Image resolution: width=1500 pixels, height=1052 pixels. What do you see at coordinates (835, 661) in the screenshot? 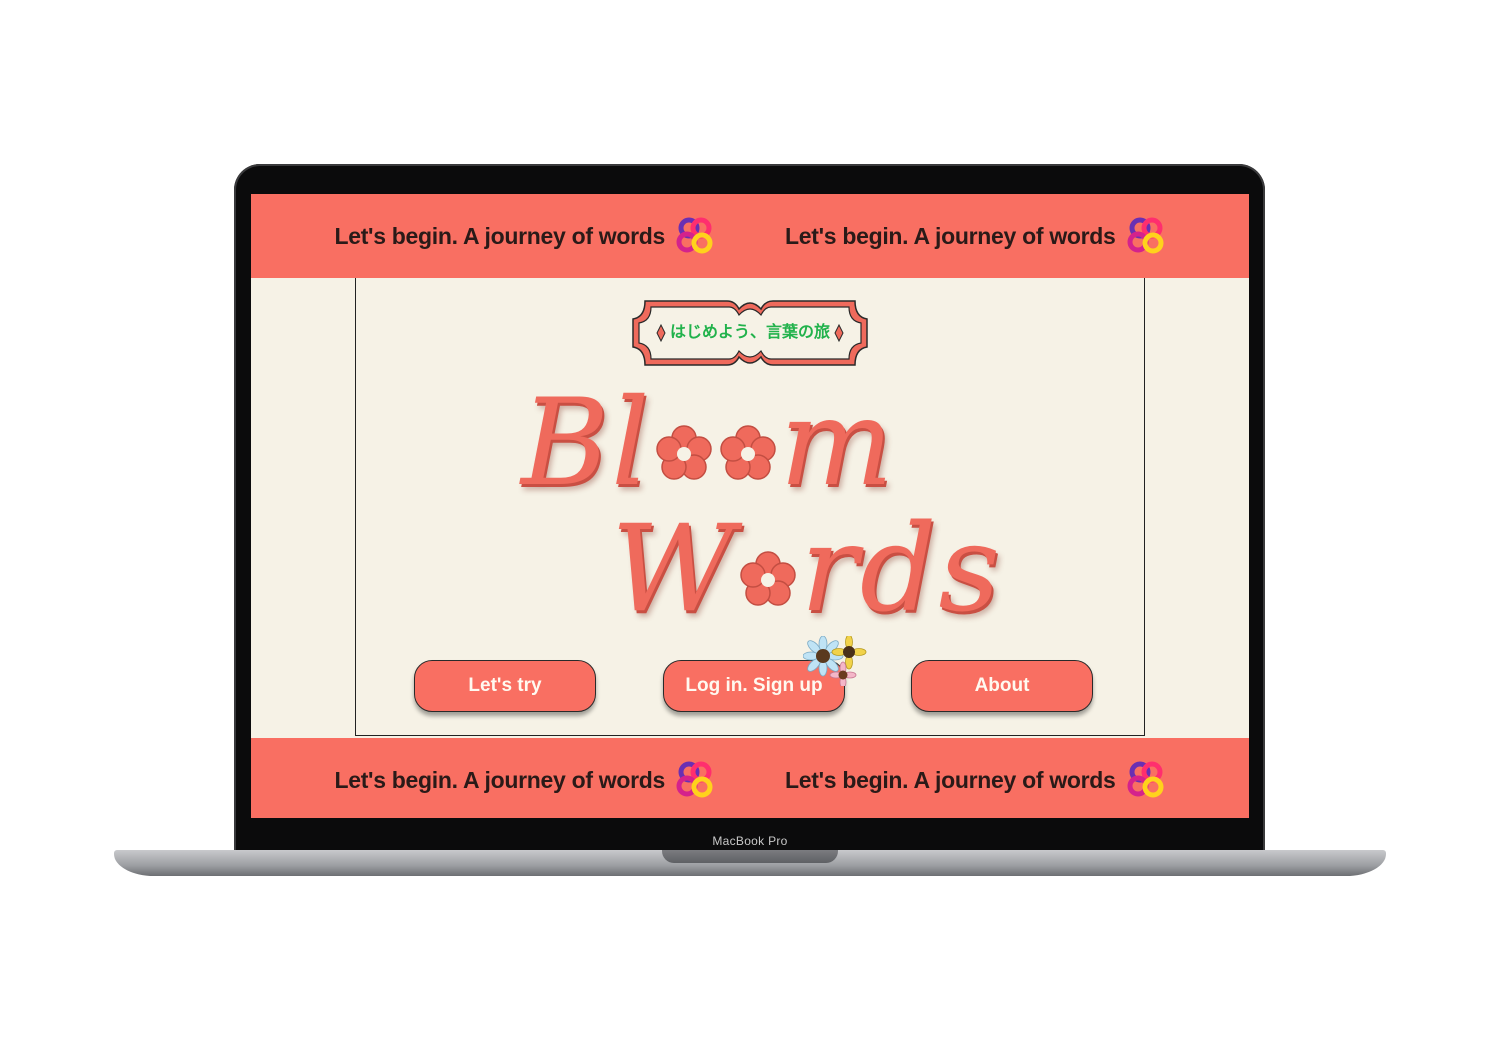
I see `daisy-flowers-icon` at bounding box center [835, 661].